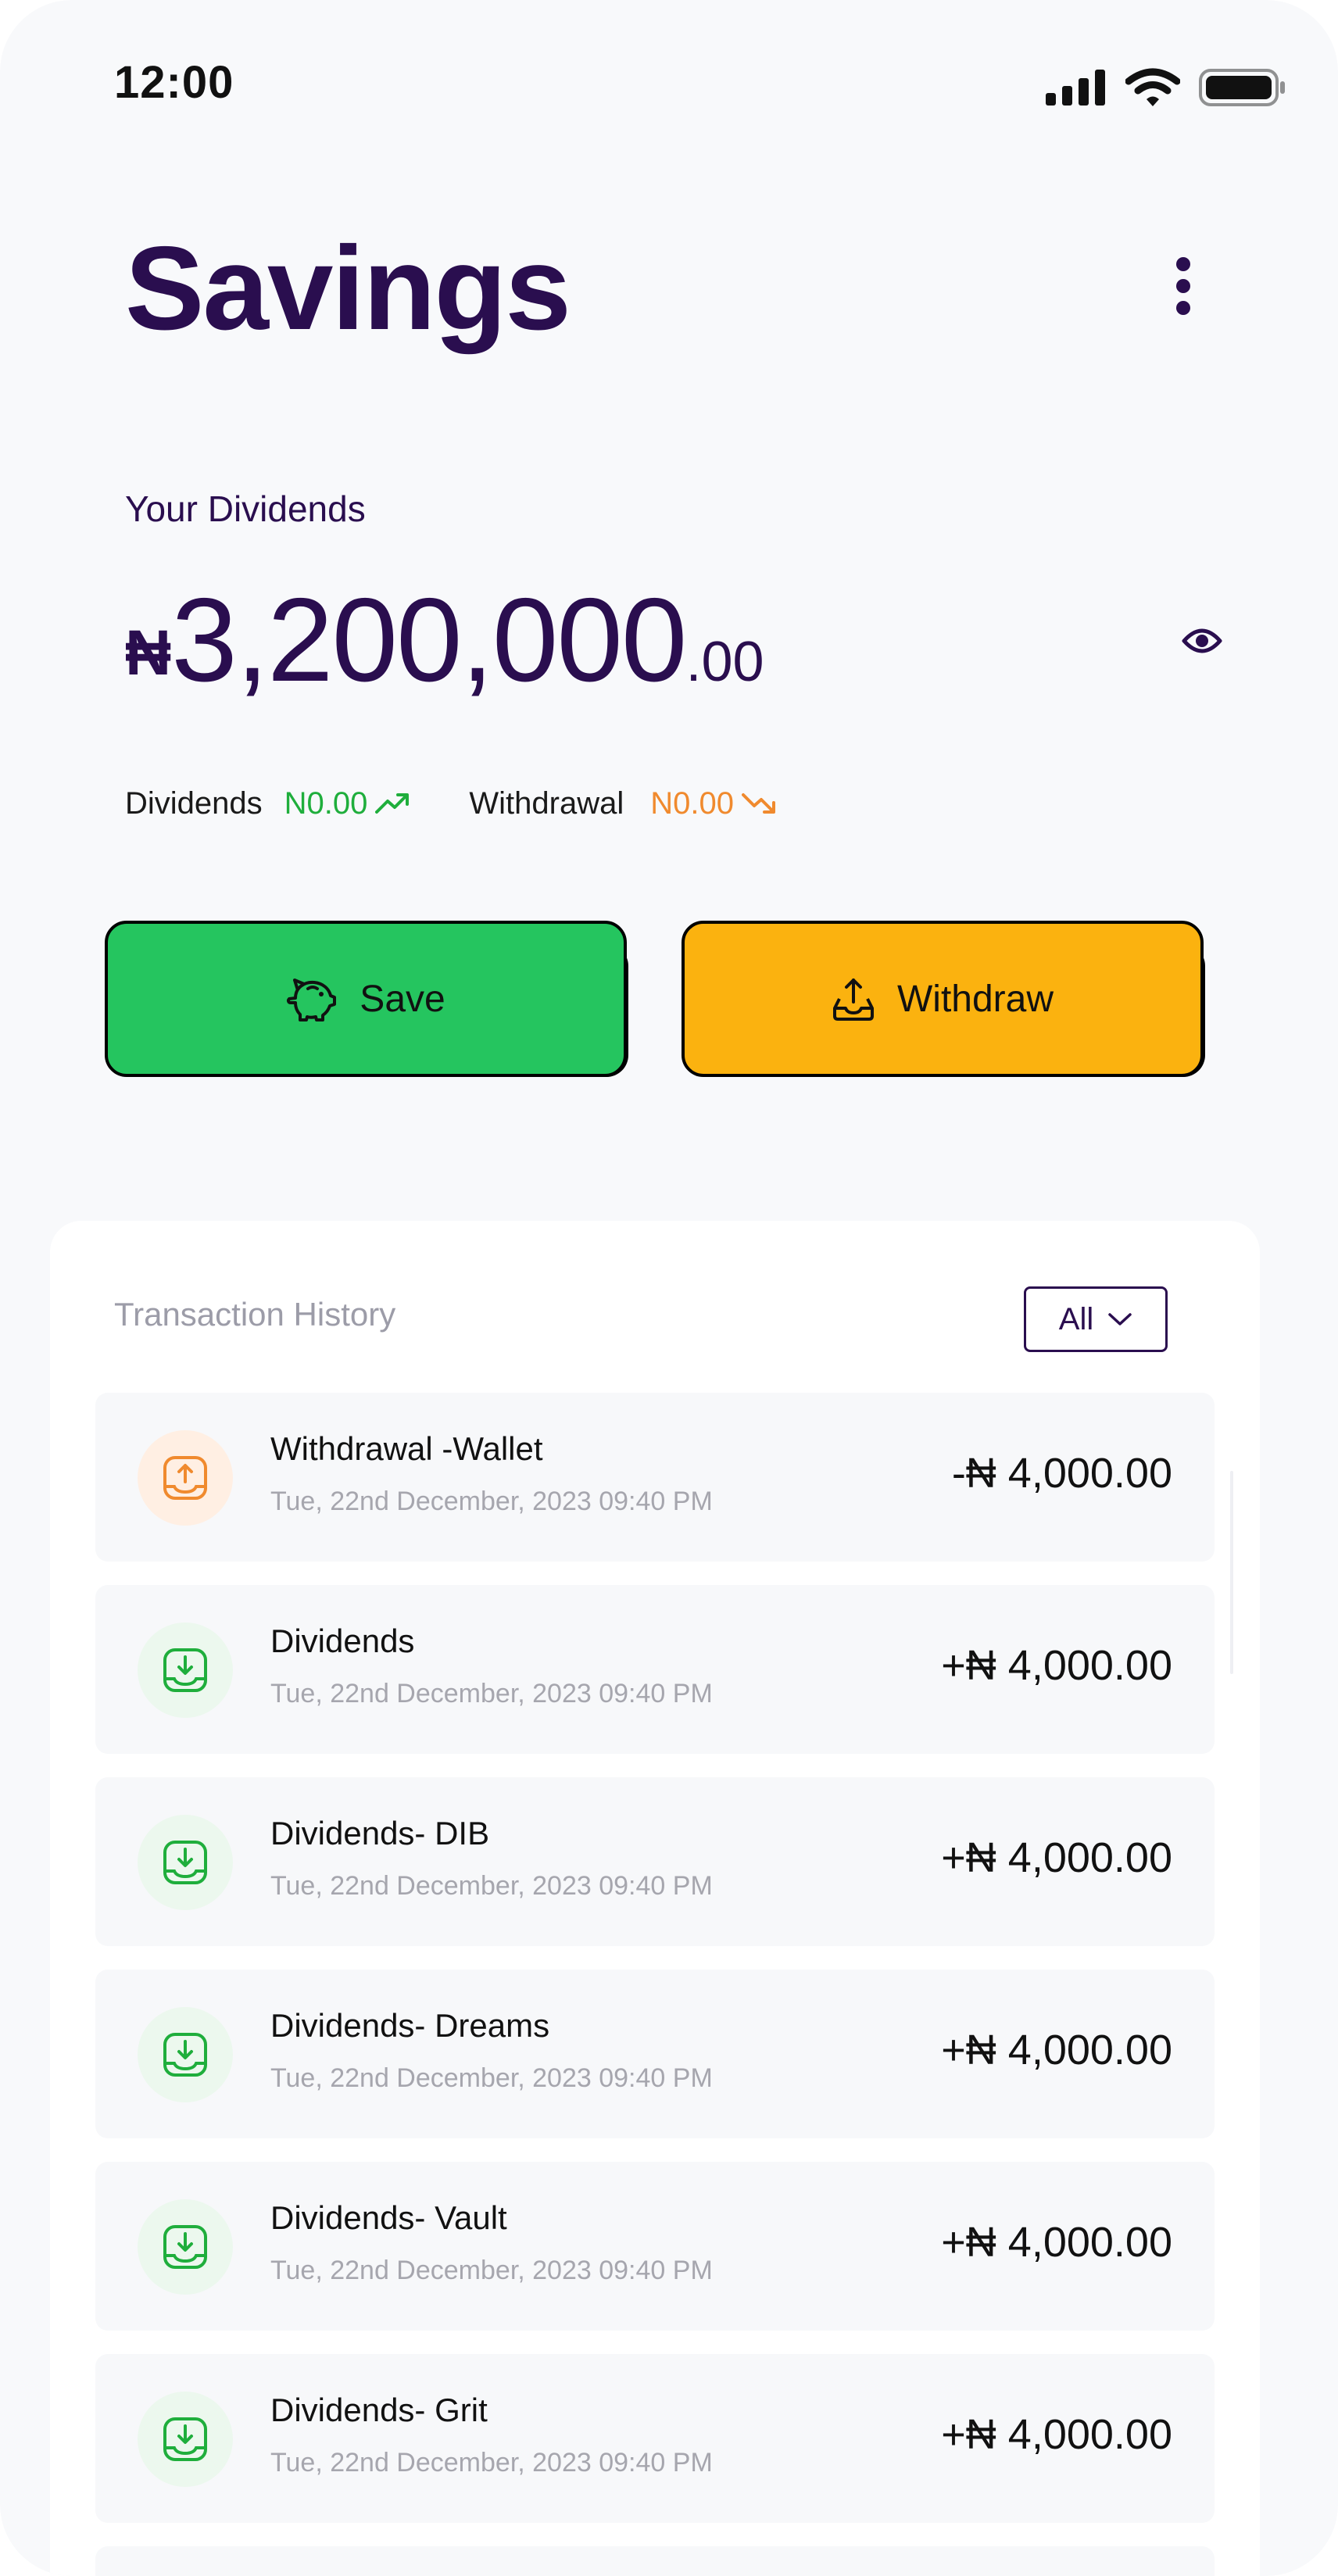 The width and height of the screenshot is (1338, 2576). I want to click on stat-dividends-value: N0.00, so click(326, 803).